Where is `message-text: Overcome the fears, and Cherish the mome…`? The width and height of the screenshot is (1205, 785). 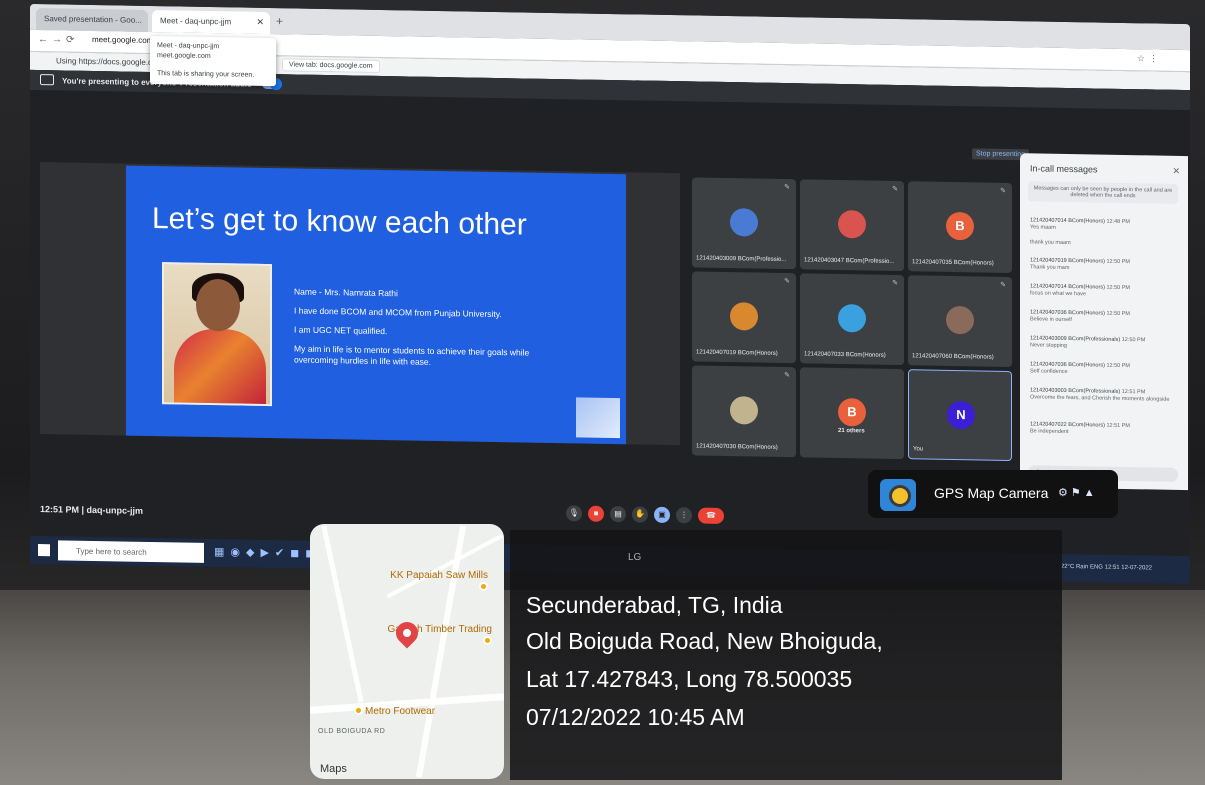 message-text: Overcome the fears, and Cherish the mome… is located at coordinates (1100, 398).